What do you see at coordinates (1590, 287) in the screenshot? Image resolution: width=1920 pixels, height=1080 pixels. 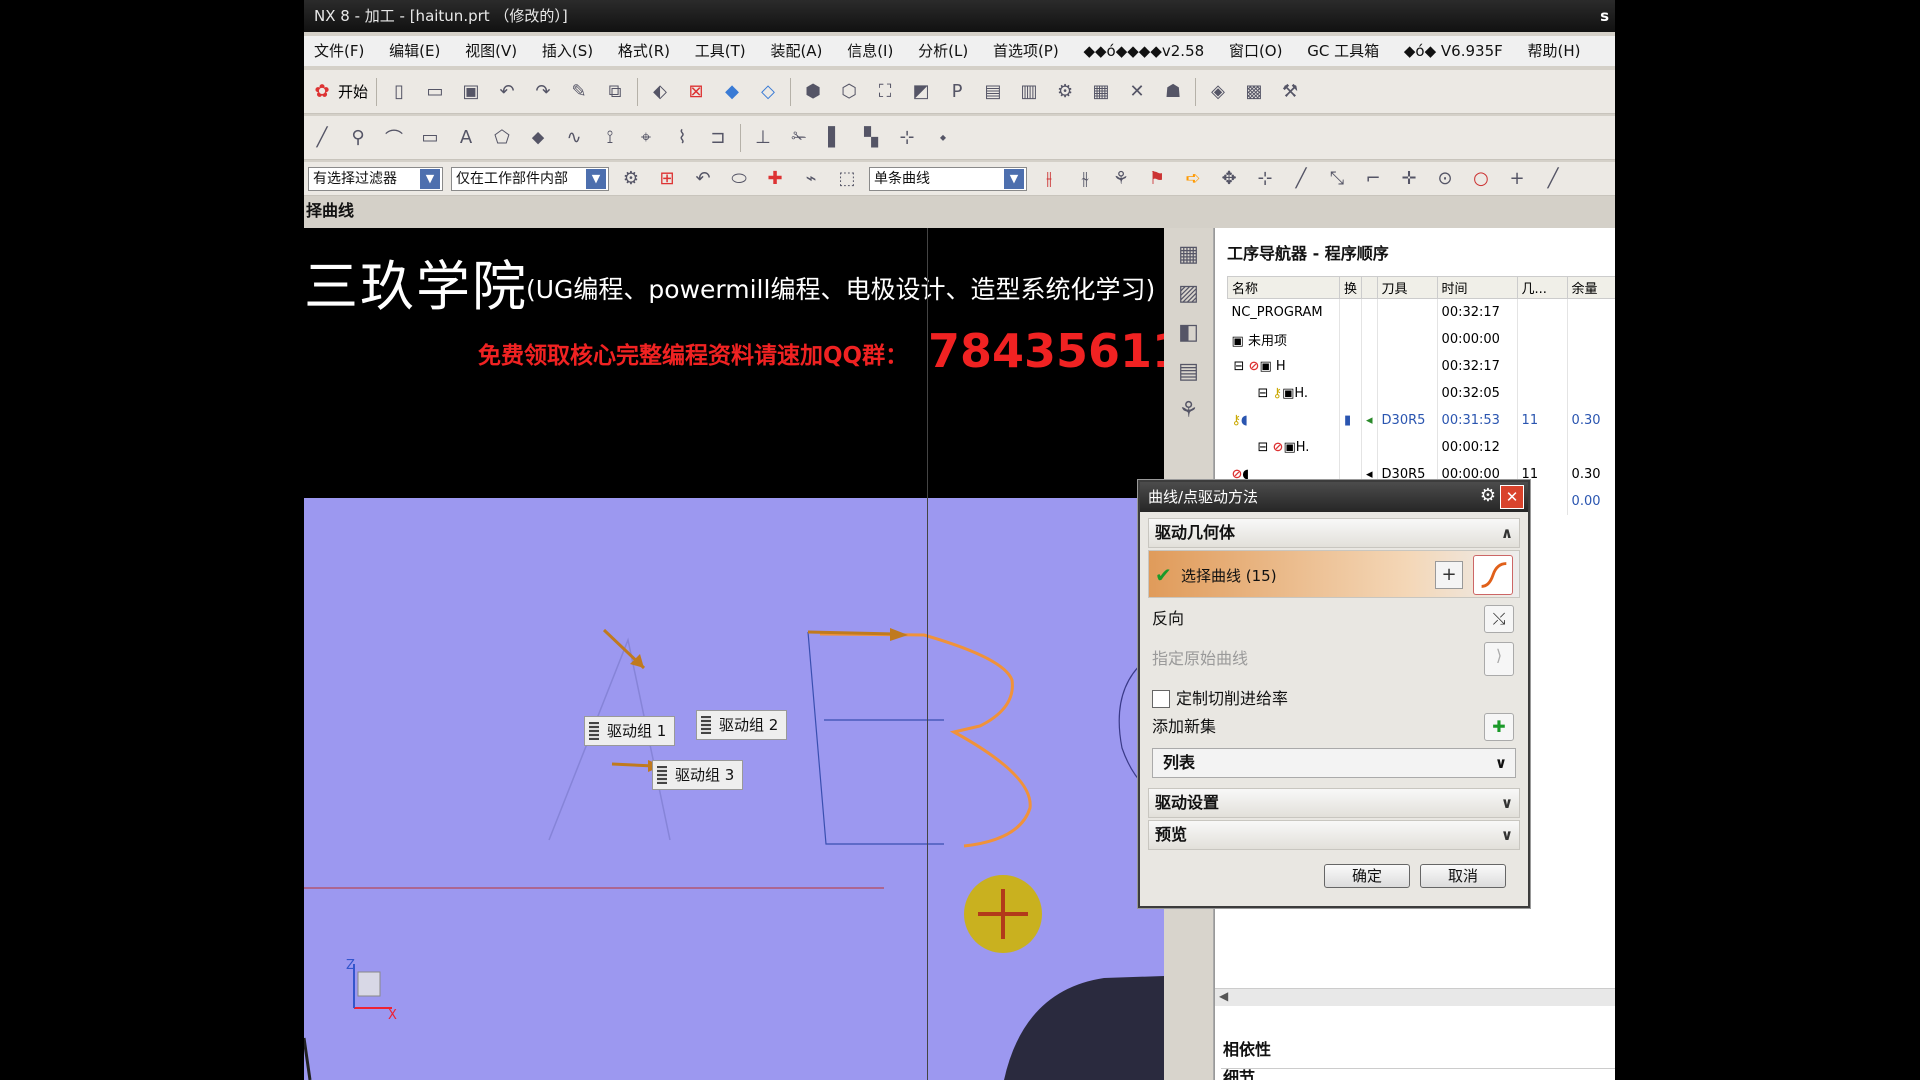 I see `column-stock: 余量` at bounding box center [1590, 287].